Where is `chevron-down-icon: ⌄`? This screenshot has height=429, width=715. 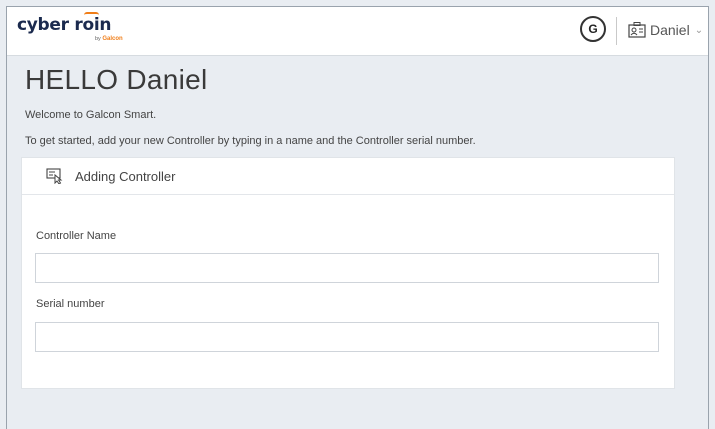
chevron-down-icon: ⌄ is located at coordinates (699, 30).